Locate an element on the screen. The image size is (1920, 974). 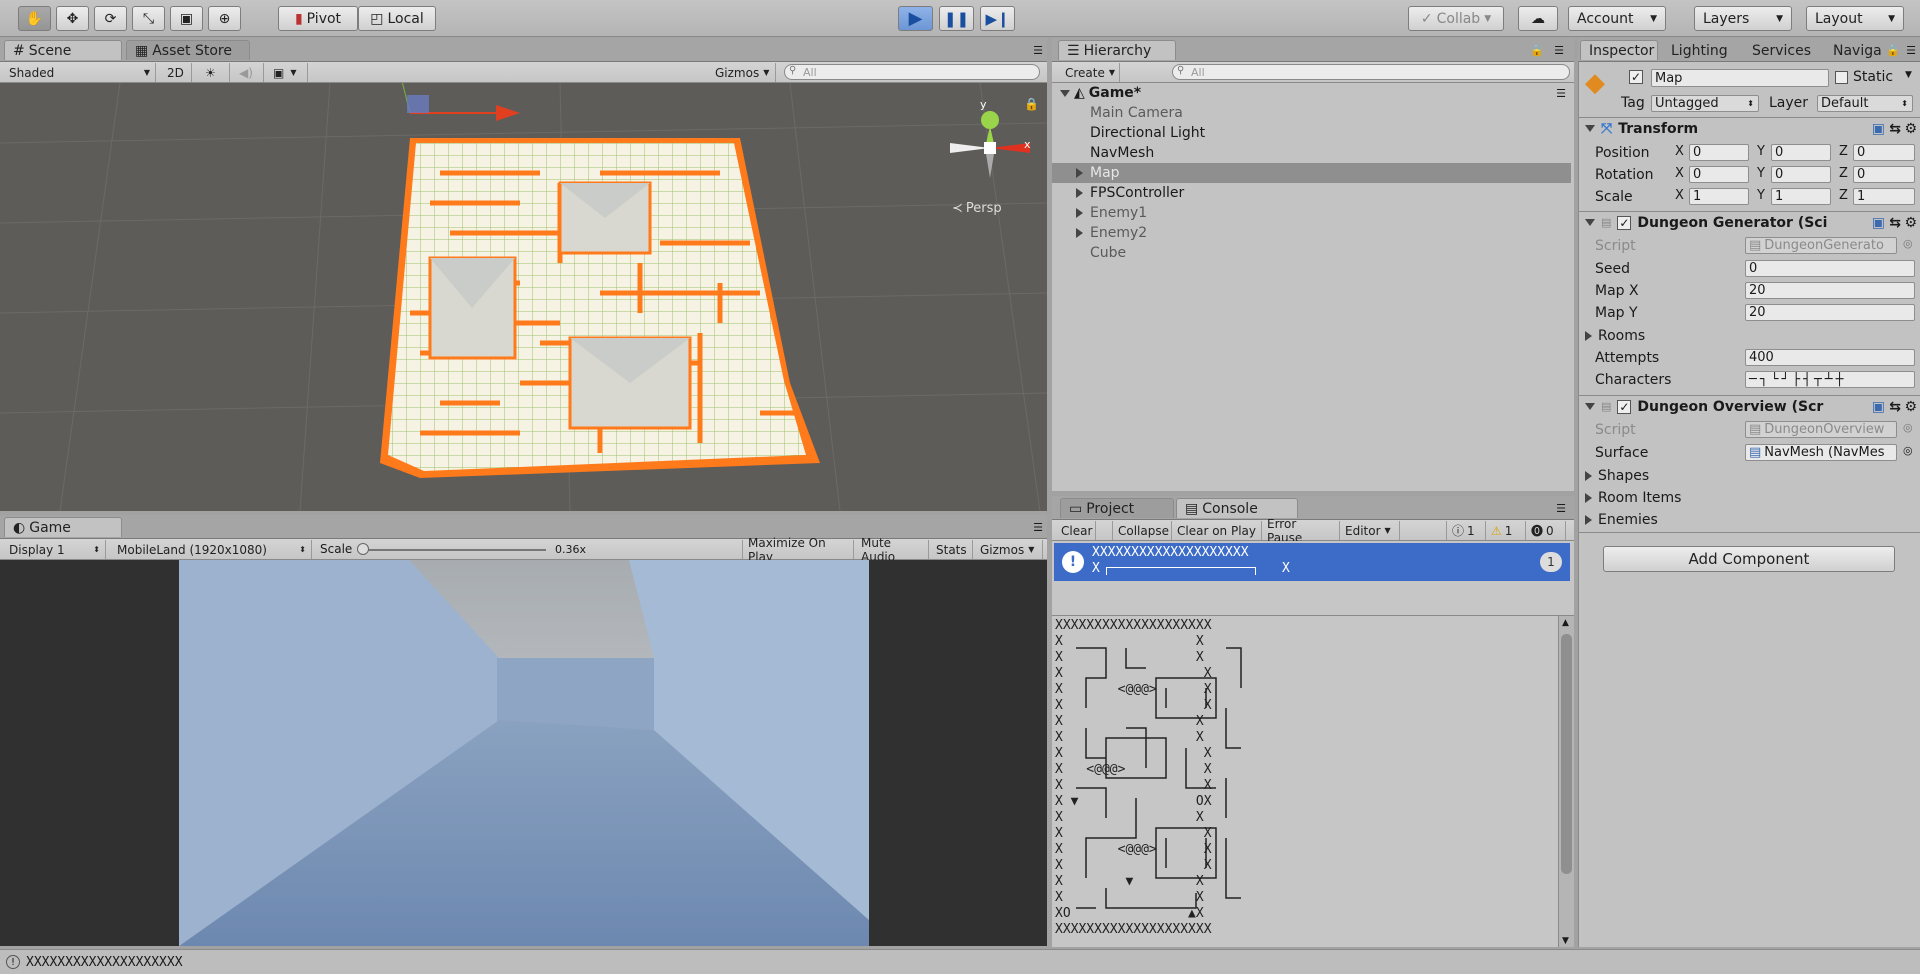
hierarchy-item: Directional Light is located at coordinates (1264, 133).